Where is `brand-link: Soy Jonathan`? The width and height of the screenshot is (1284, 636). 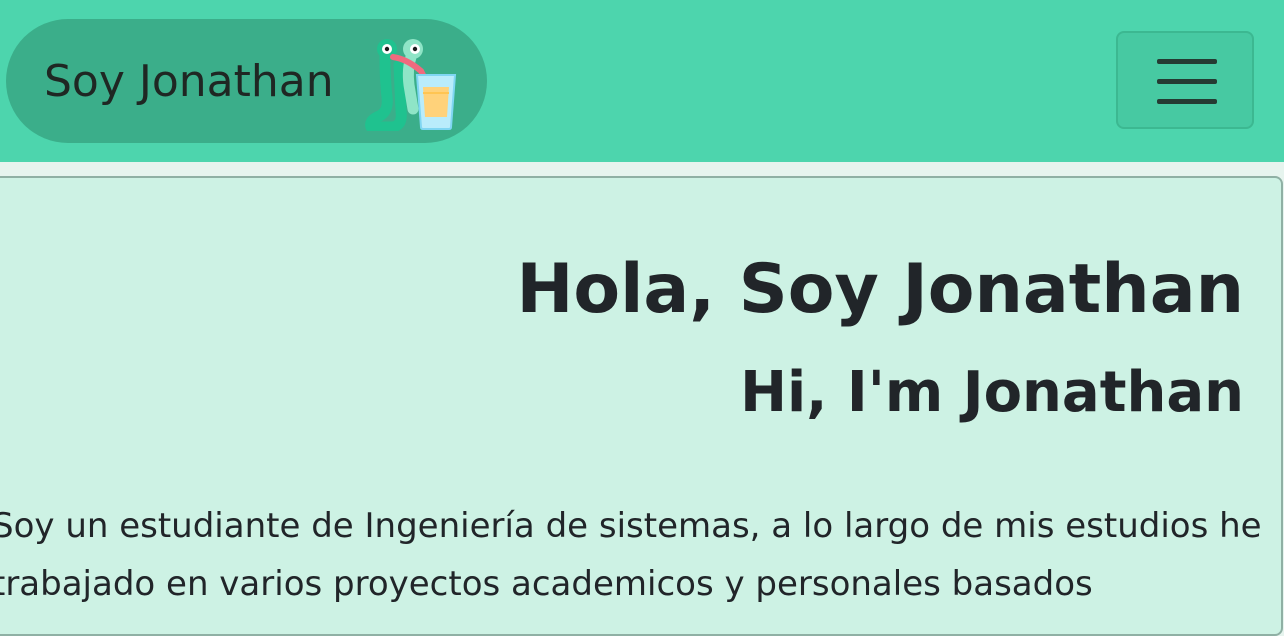 brand-link: Soy Jonathan is located at coordinates (246, 81).